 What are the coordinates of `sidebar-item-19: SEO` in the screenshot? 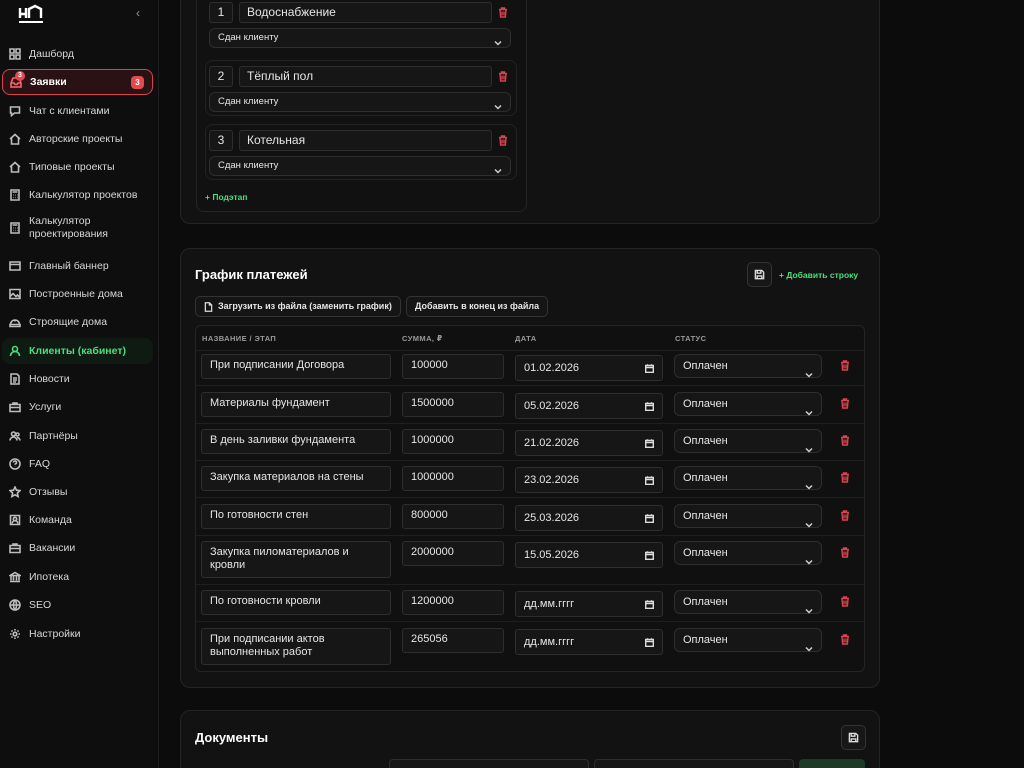 It's located at (77, 605).